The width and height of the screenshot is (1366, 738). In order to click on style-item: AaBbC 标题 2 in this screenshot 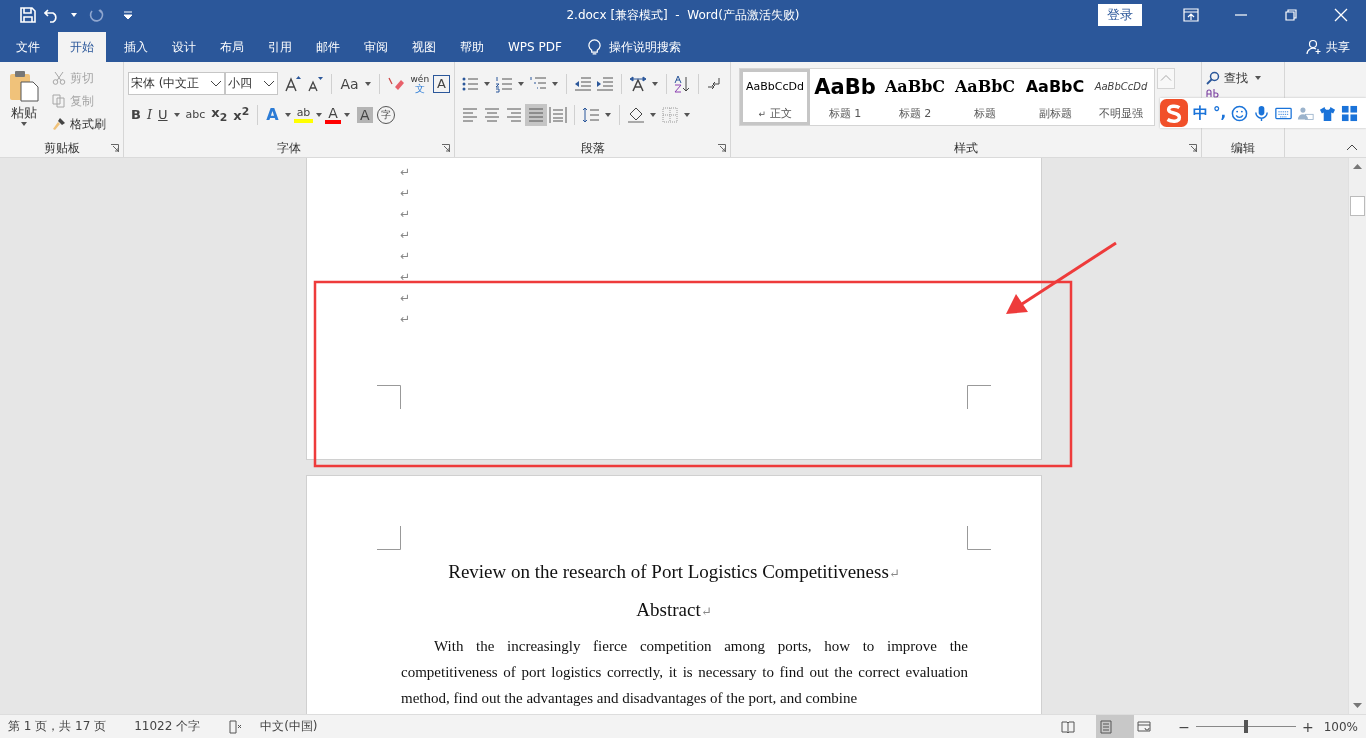, I will do `click(915, 97)`.